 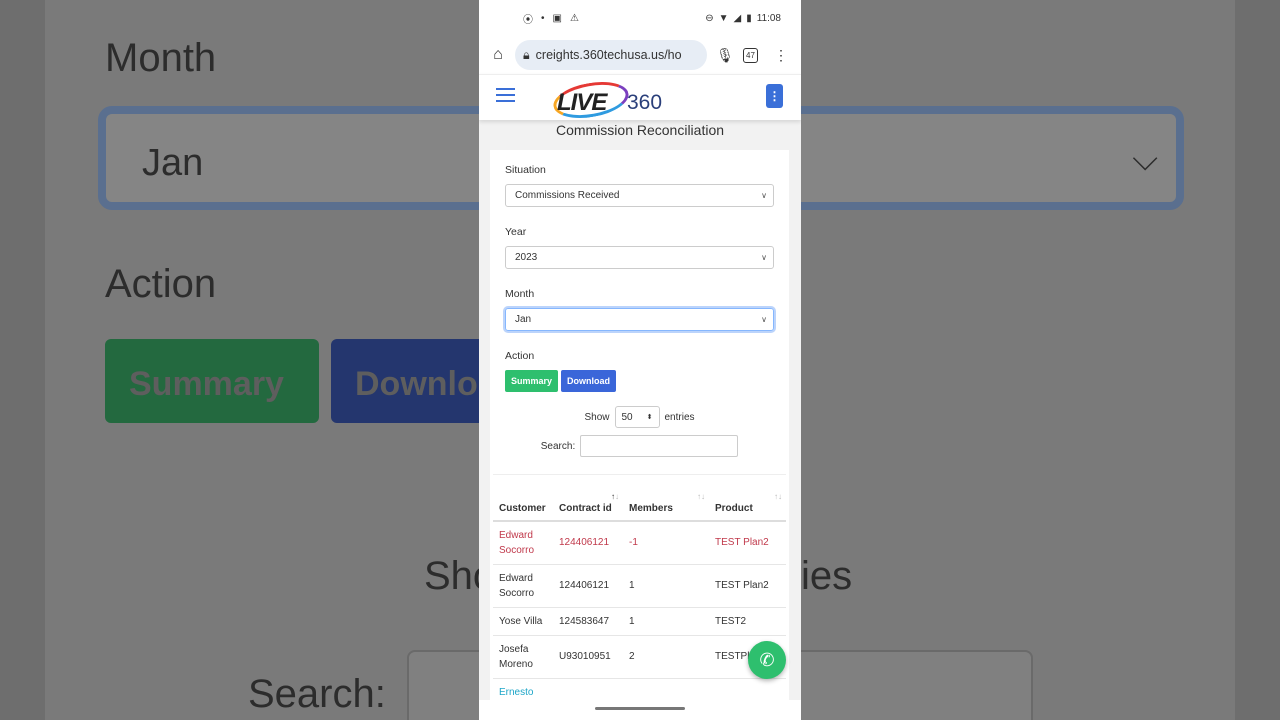 I want to click on wifi-icon: ▼, so click(x=723, y=18).